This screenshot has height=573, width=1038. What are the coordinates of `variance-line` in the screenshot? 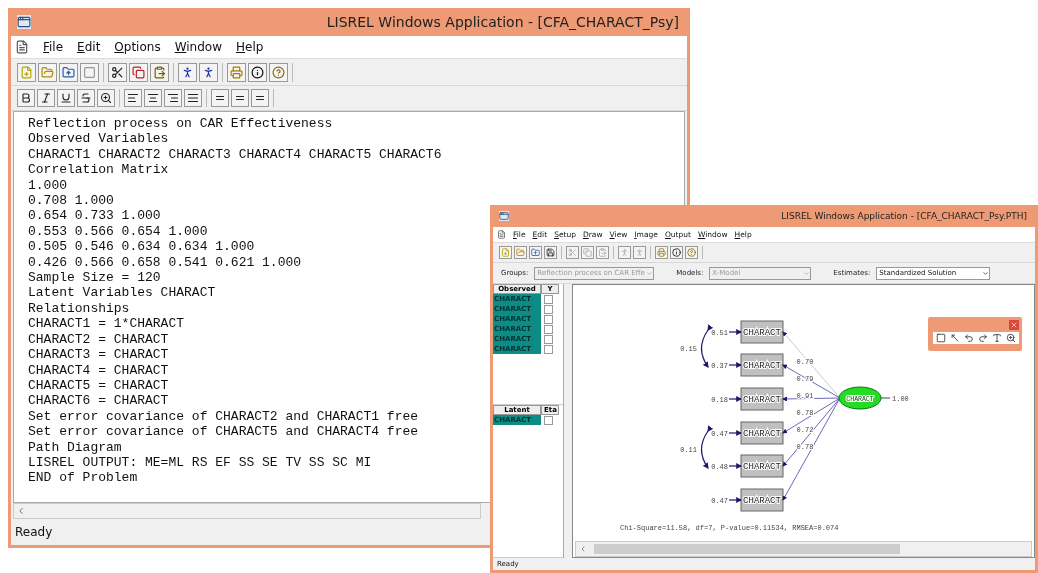 It's located at (885, 398).